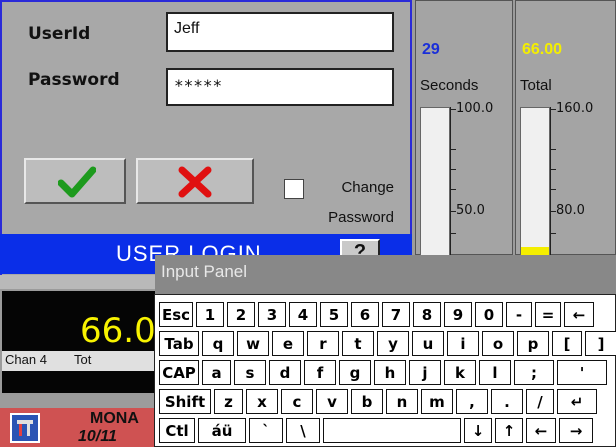  I want to click on channel-info-strip: Chan 4 Tot, so click(80, 361).